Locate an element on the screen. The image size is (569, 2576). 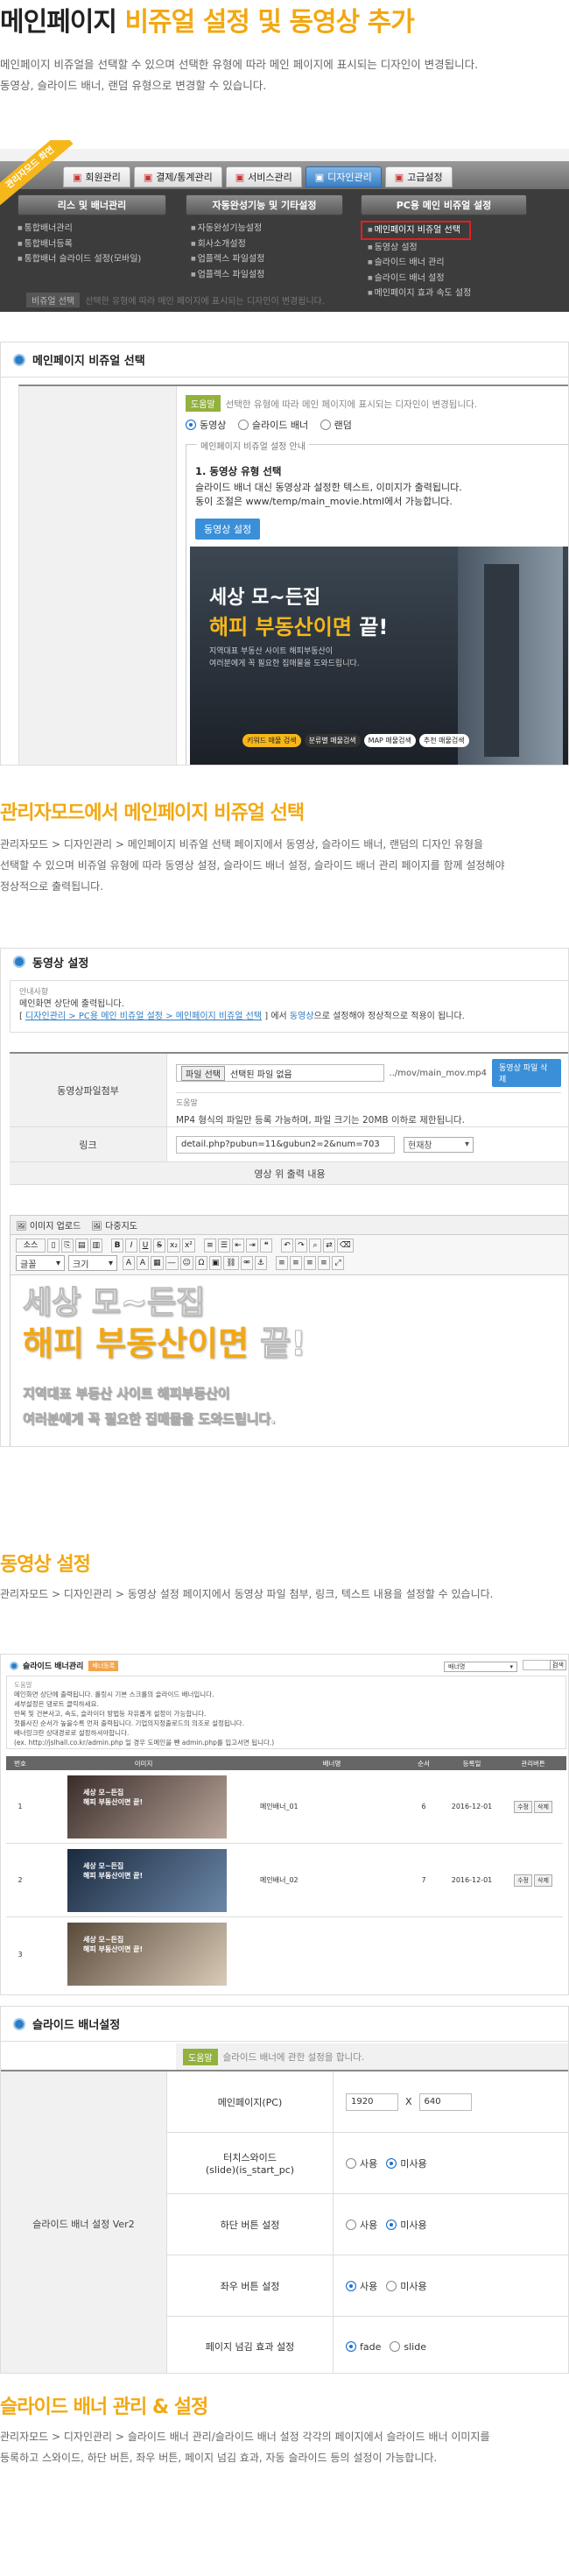
link-target-select: 현재창 ▾ is located at coordinates (439, 1144).